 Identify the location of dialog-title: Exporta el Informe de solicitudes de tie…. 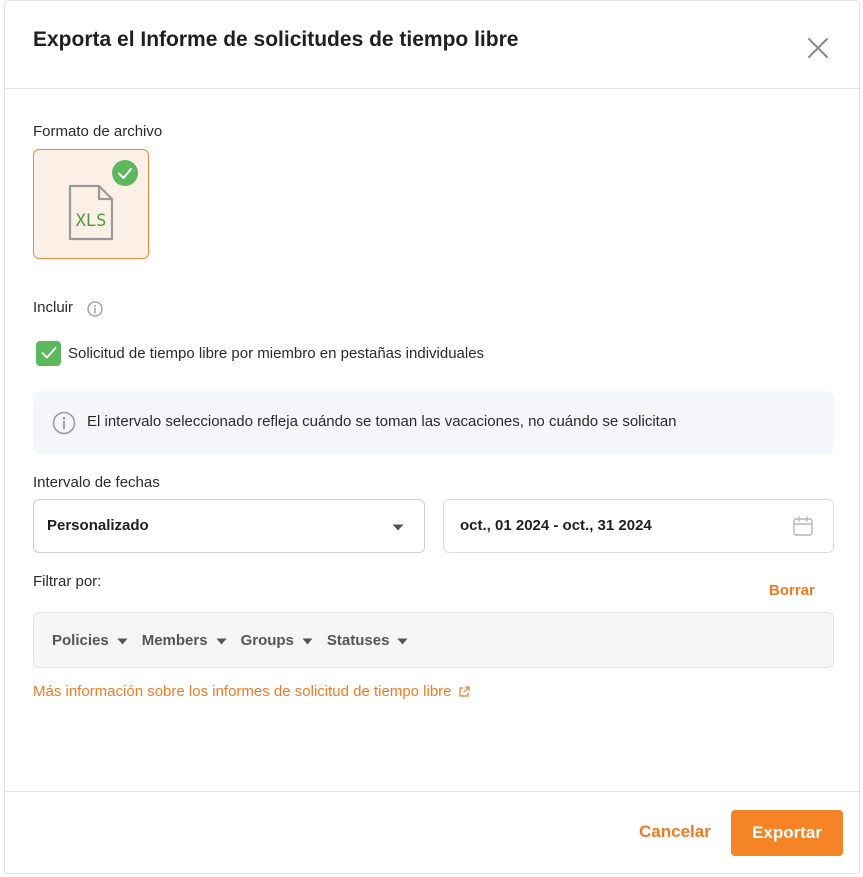
(276, 39).